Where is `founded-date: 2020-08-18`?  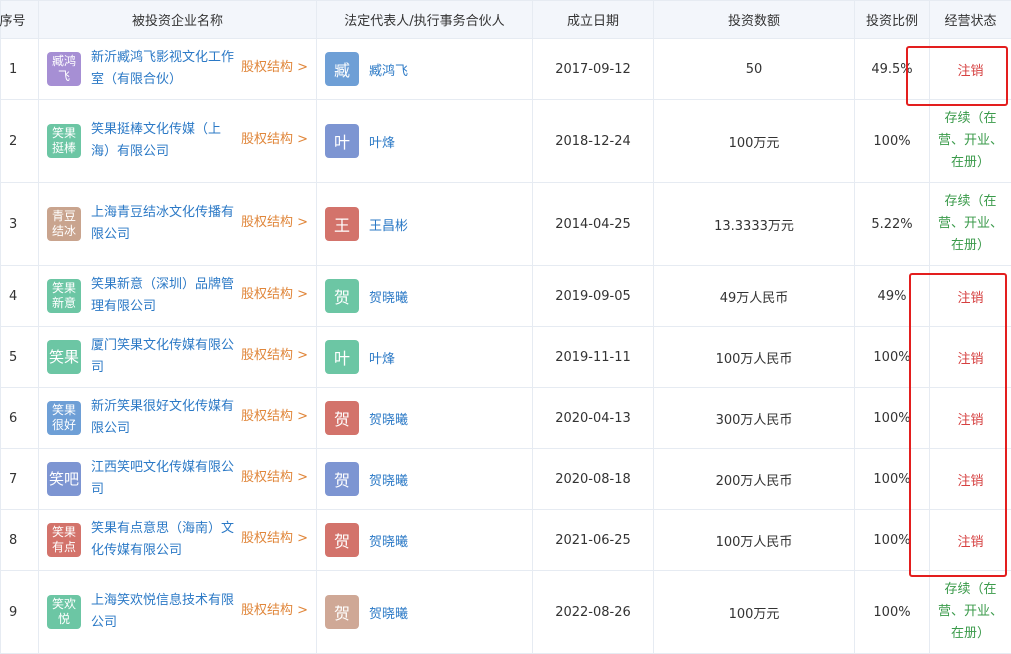
founded-date: 2020-08-18 is located at coordinates (593, 479).